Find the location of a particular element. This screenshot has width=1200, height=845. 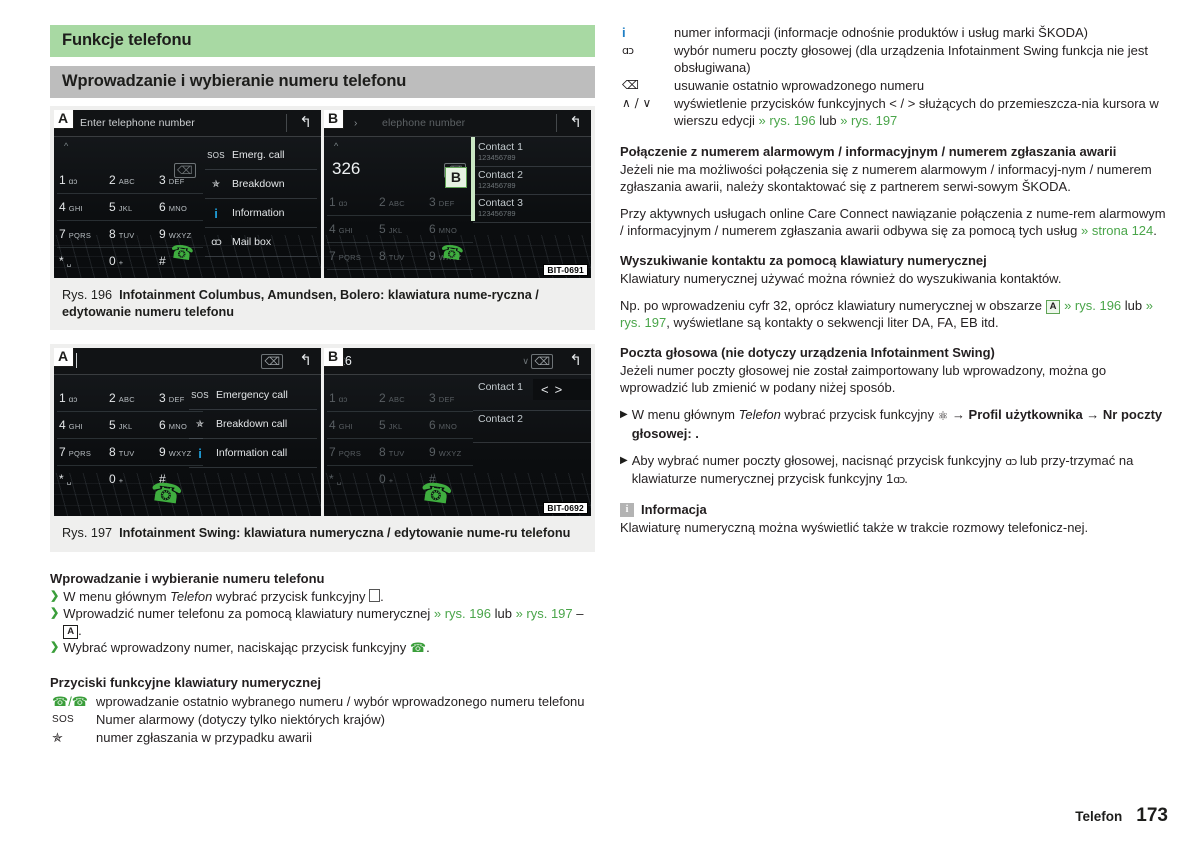

menu-item-breakdown: ✯ Breakdown is located at coordinates (261, 184).